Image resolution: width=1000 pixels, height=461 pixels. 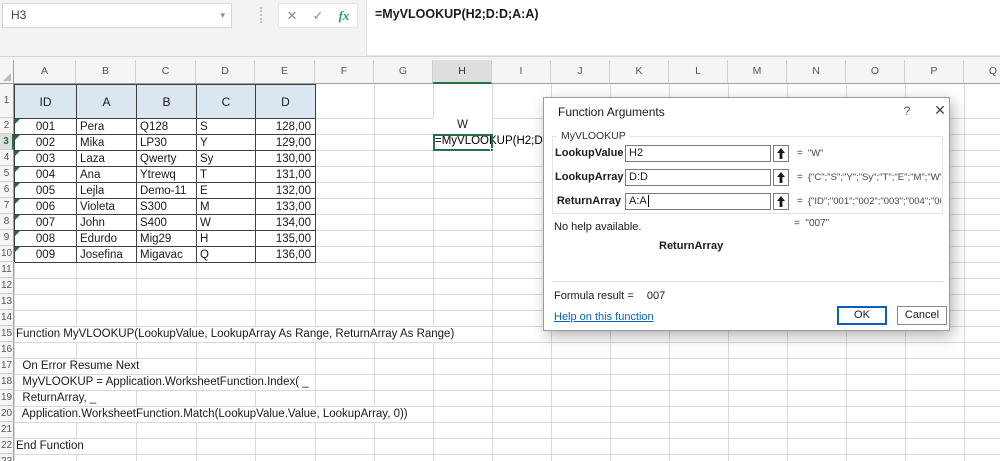 I want to click on table-cell: Q, so click(x=226, y=255).